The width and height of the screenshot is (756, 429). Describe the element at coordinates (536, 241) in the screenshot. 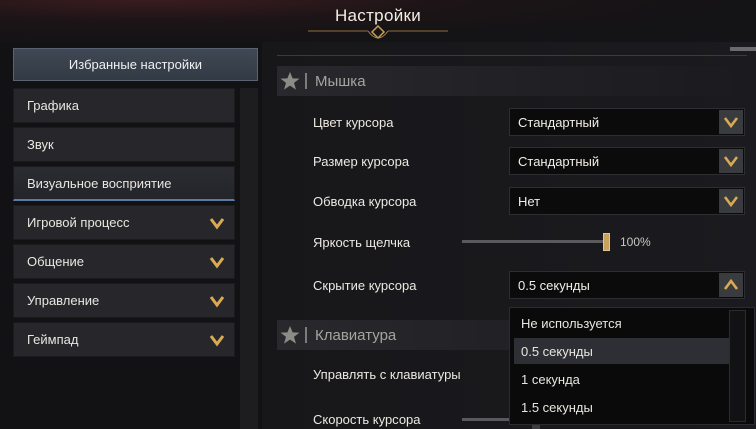

I see `click-brightness-slider` at that location.